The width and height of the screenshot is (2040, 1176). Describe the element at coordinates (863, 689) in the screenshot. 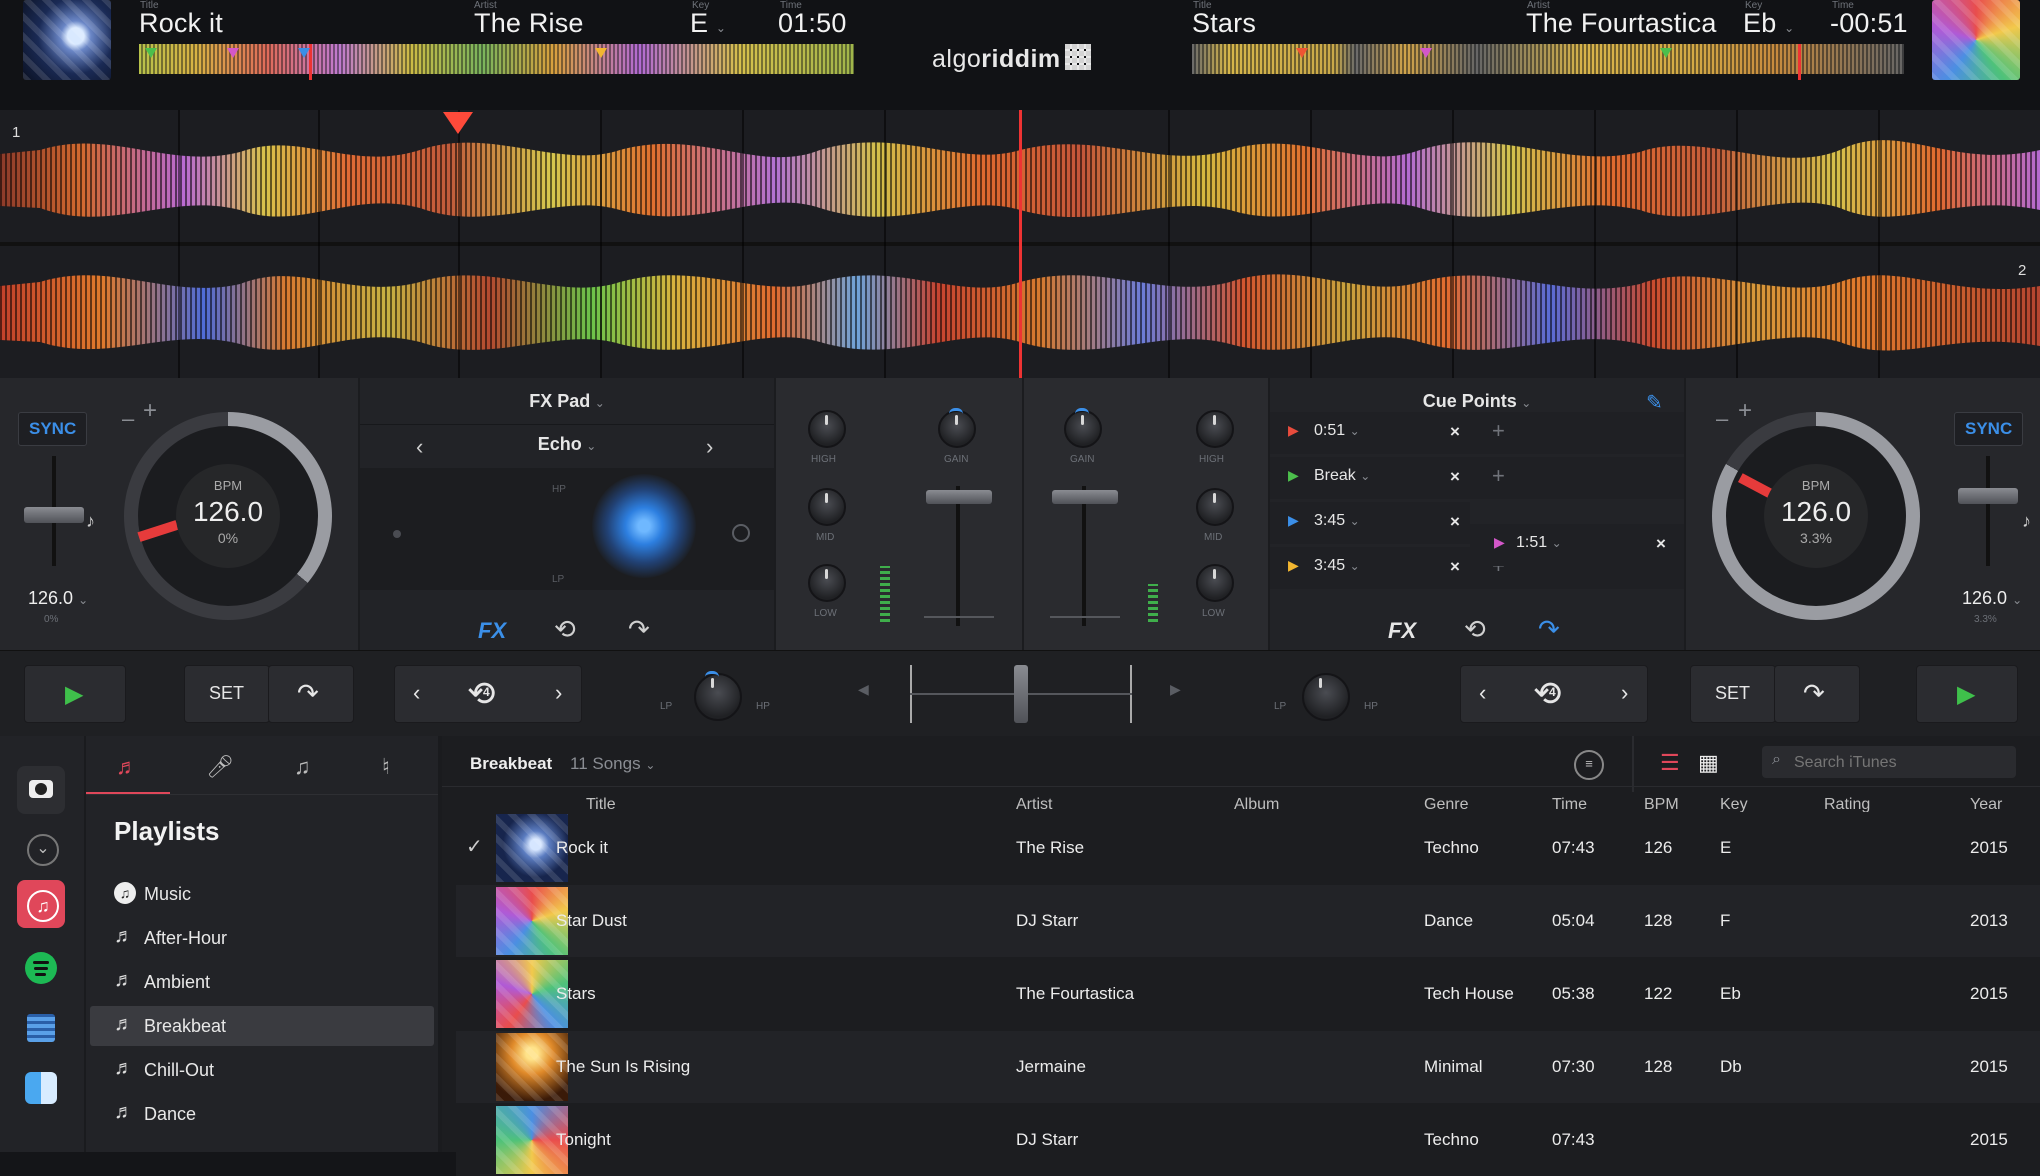

I see `crossfader-left-icon: ◀` at that location.